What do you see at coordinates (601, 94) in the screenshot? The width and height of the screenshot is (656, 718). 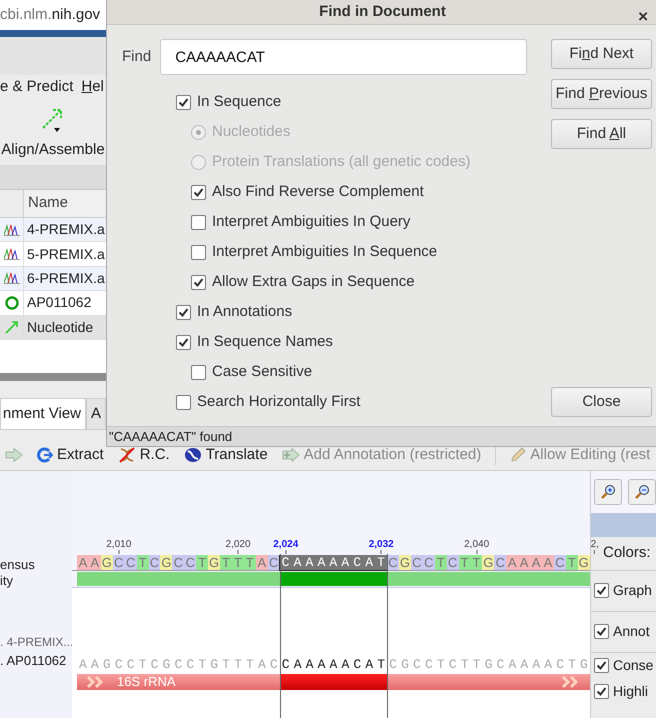 I see `dialog-button: Find Previous` at bounding box center [601, 94].